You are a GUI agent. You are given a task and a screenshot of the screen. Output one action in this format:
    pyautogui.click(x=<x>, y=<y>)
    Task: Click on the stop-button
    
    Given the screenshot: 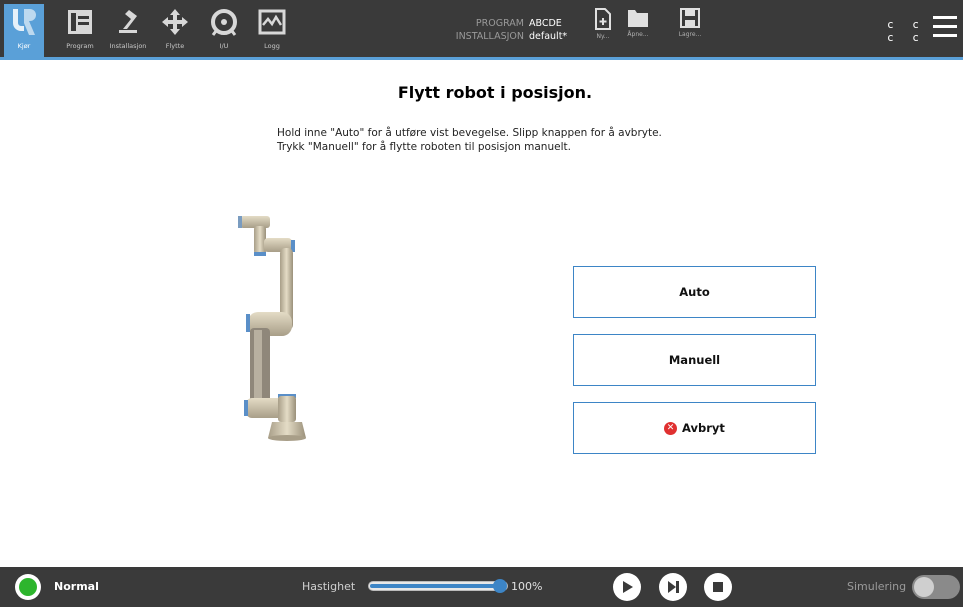 What is the action you would take?
    pyautogui.click(x=718, y=587)
    